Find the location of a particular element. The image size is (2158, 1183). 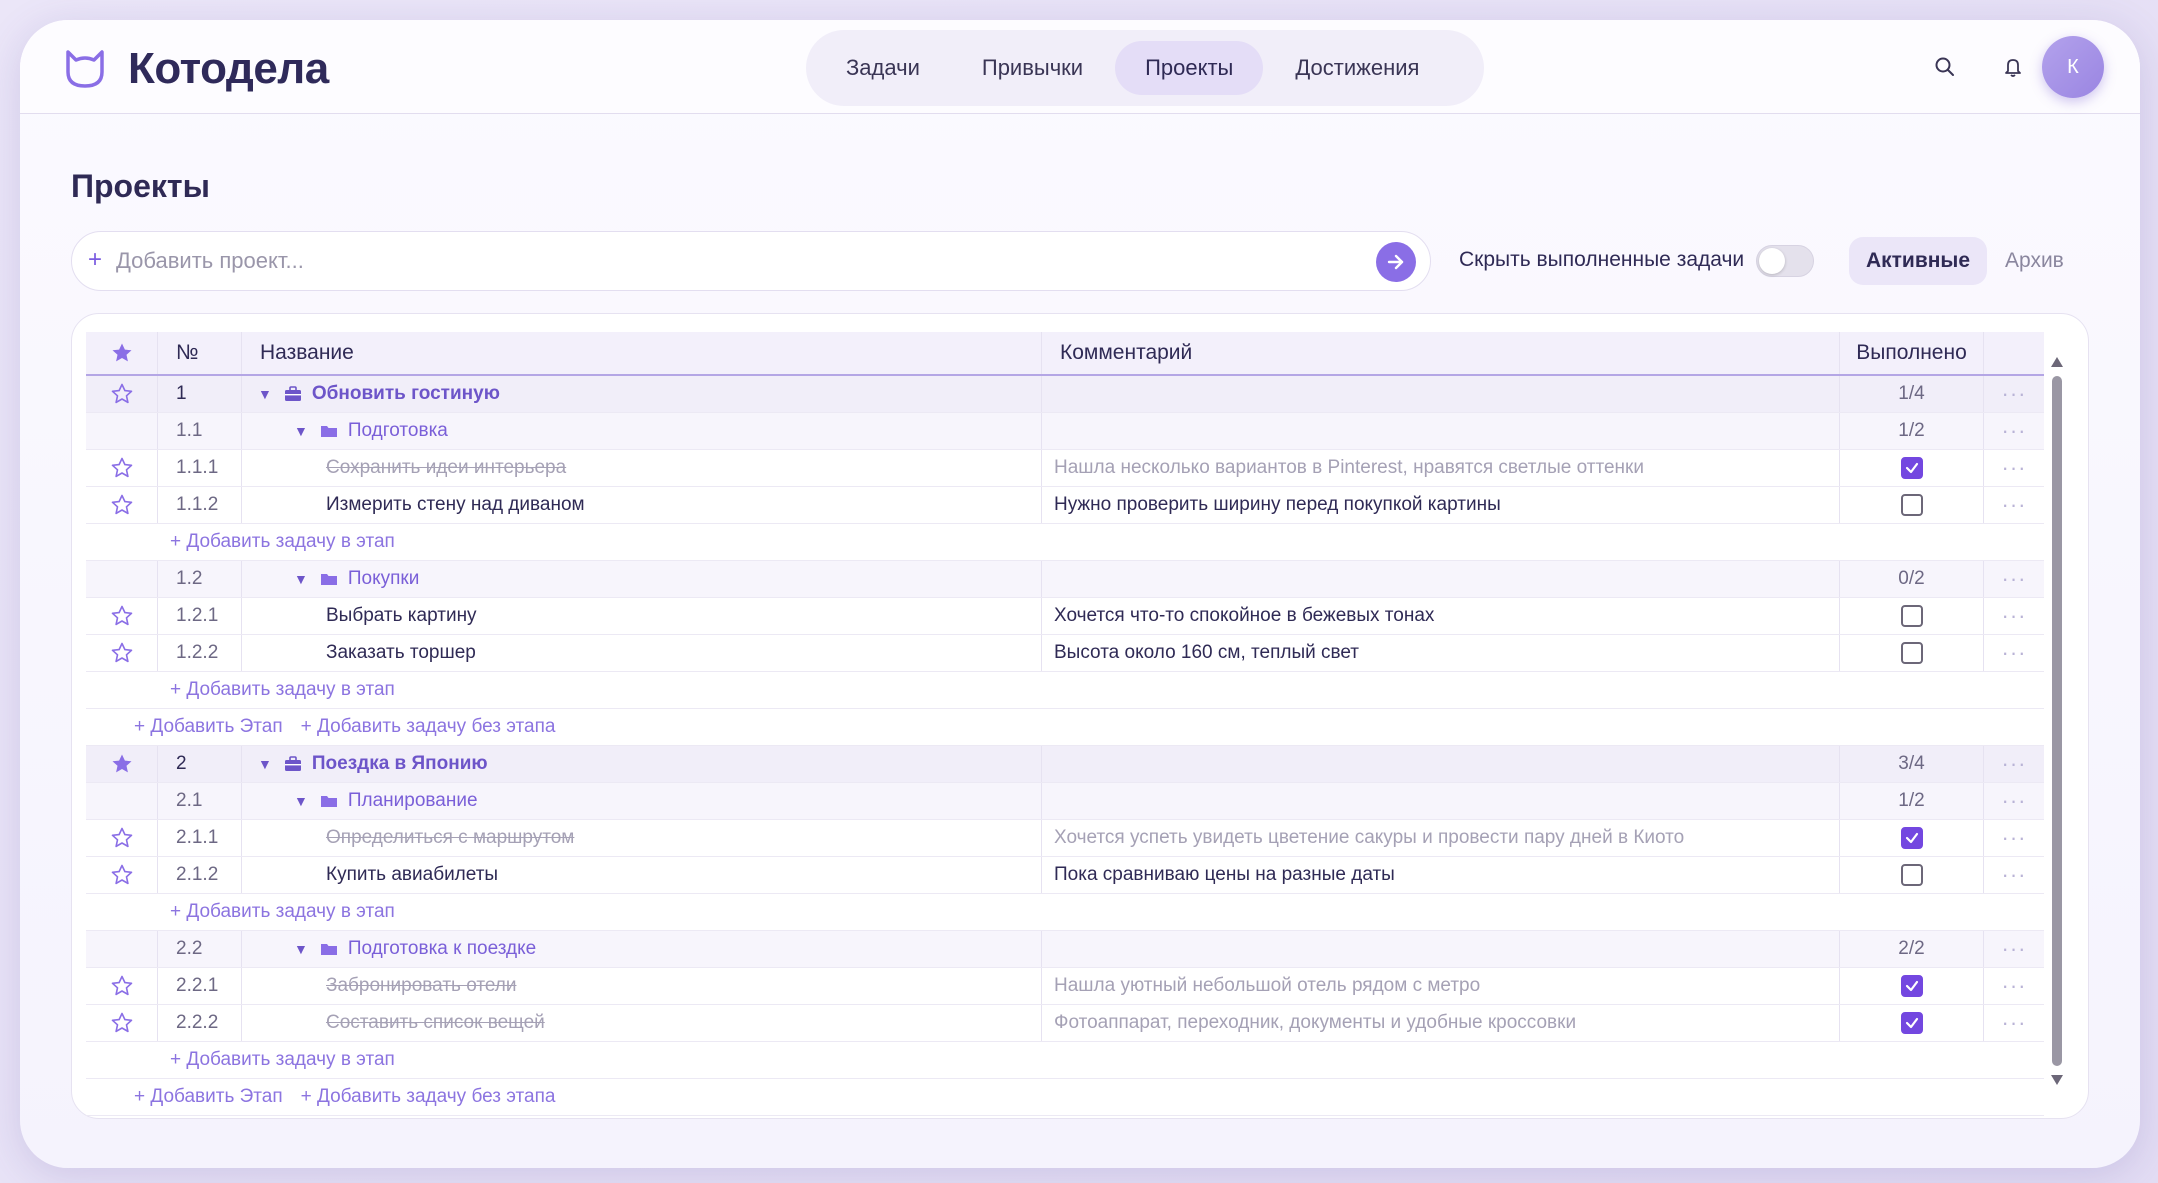

header-comment: Комментарий is located at coordinates (1441, 353).